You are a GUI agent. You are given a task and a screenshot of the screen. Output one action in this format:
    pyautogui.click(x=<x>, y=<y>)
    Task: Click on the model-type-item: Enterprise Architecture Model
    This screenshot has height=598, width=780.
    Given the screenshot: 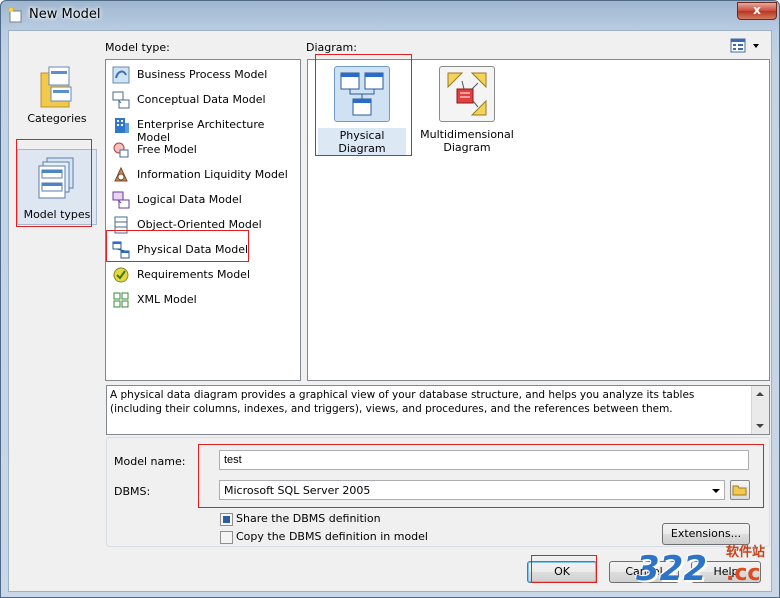 What is the action you would take?
    pyautogui.click(x=203, y=129)
    